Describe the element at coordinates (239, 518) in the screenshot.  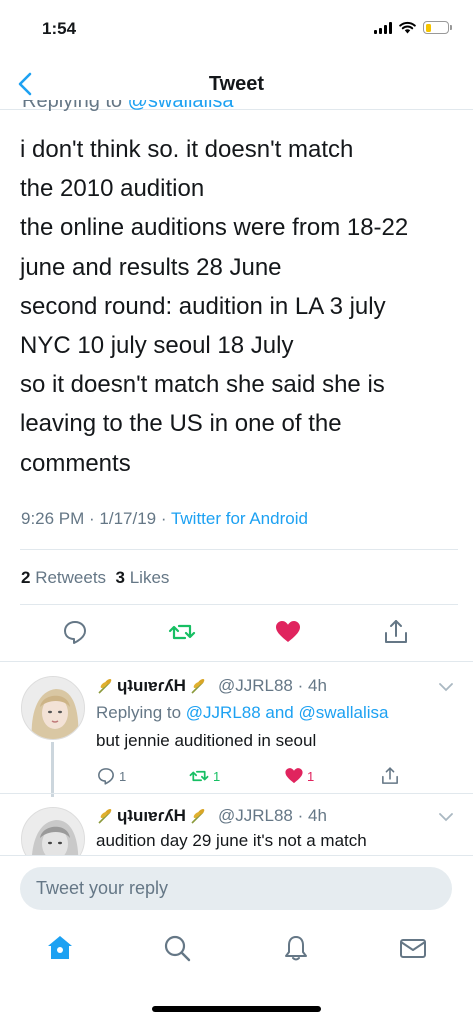
I see `tweet-source-link: Twitter for Android` at that location.